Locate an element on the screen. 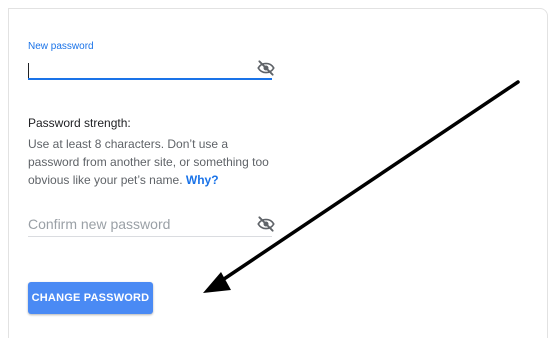  new-password-label: New password is located at coordinates (61, 46).